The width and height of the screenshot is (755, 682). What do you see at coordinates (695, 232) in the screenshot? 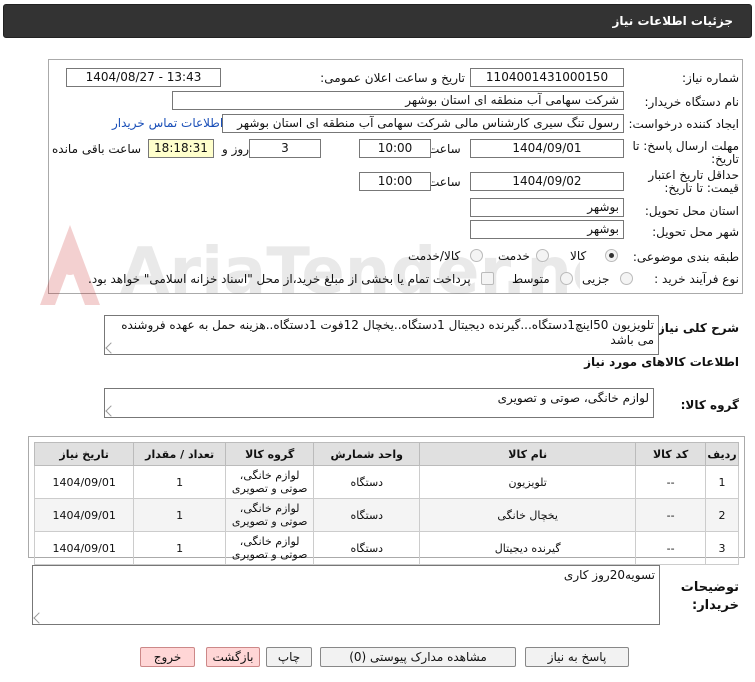
I see `city-label: شهر محل تحویل:` at bounding box center [695, 232].